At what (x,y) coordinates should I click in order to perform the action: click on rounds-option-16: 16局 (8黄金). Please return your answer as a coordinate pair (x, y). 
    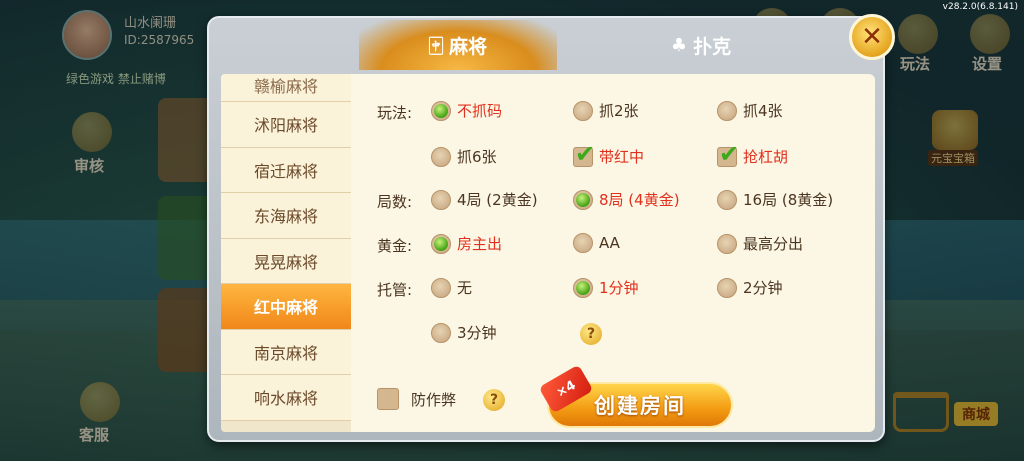
    Looking at the image, I should click on (775, 199).